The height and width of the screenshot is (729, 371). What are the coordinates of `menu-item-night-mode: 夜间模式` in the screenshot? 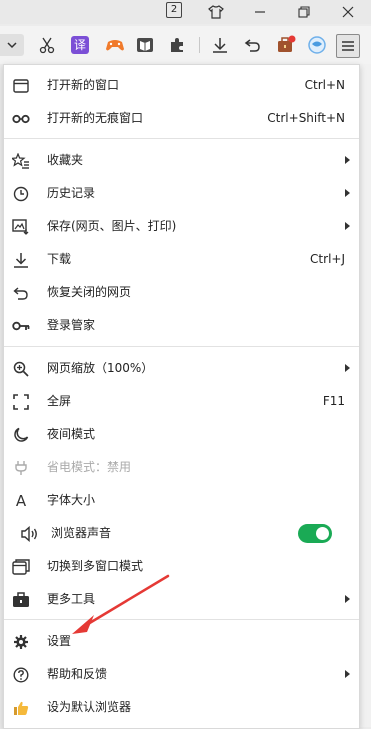 It's located at (181, 434).